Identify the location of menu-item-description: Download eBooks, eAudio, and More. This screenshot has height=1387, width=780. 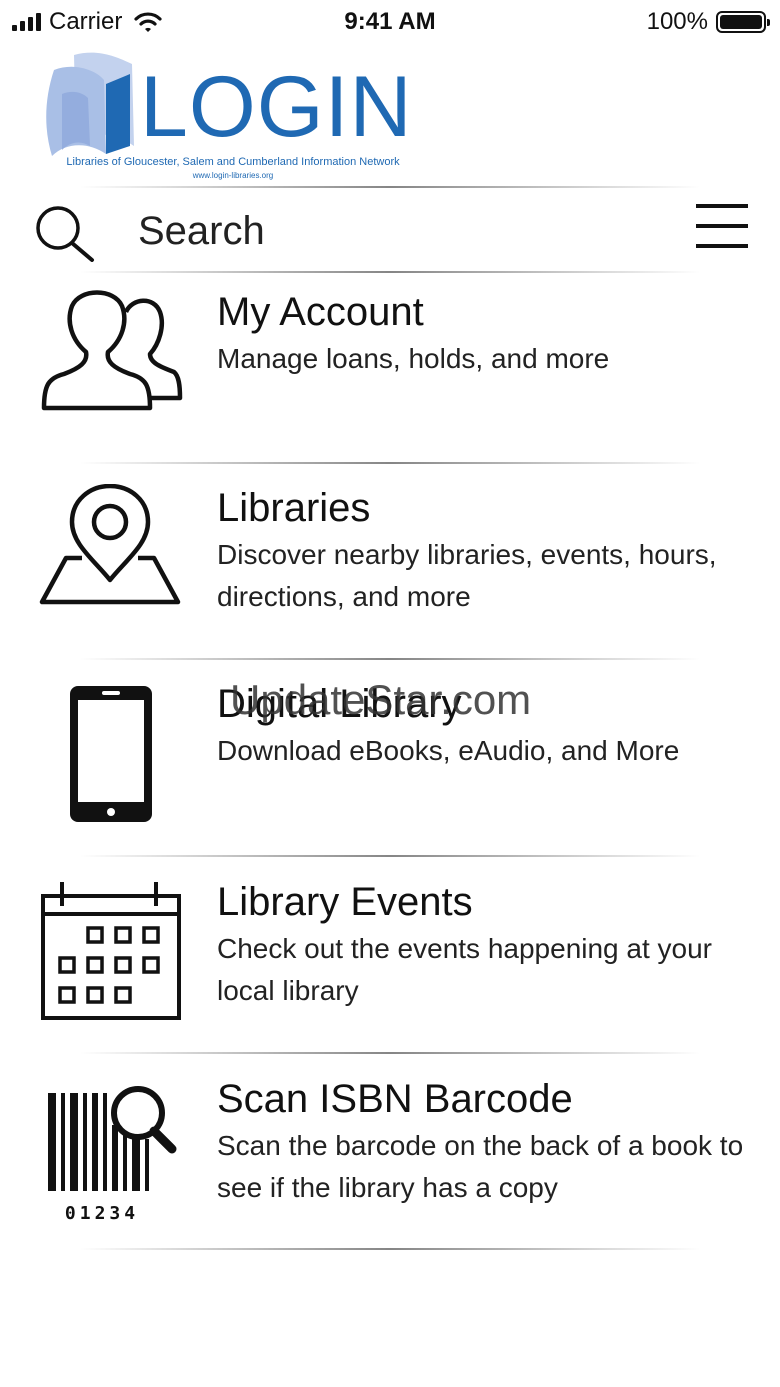
(448, 750).